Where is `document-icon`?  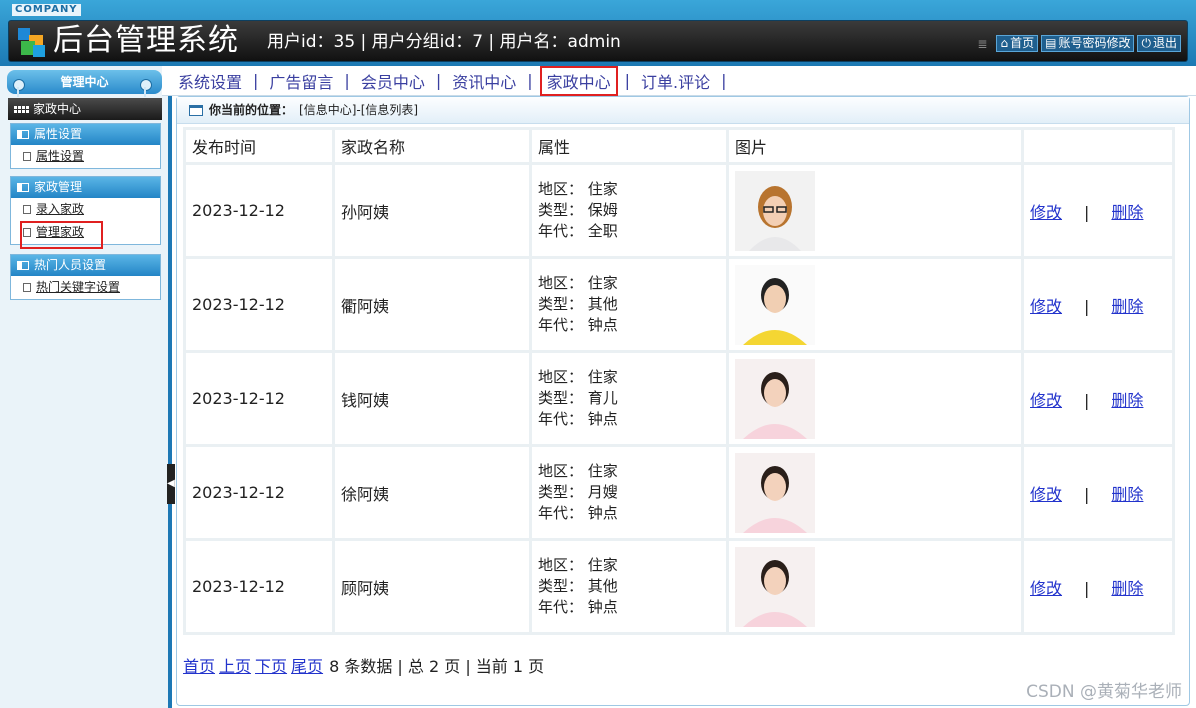 document-icon is located at coordinates (27, 209).